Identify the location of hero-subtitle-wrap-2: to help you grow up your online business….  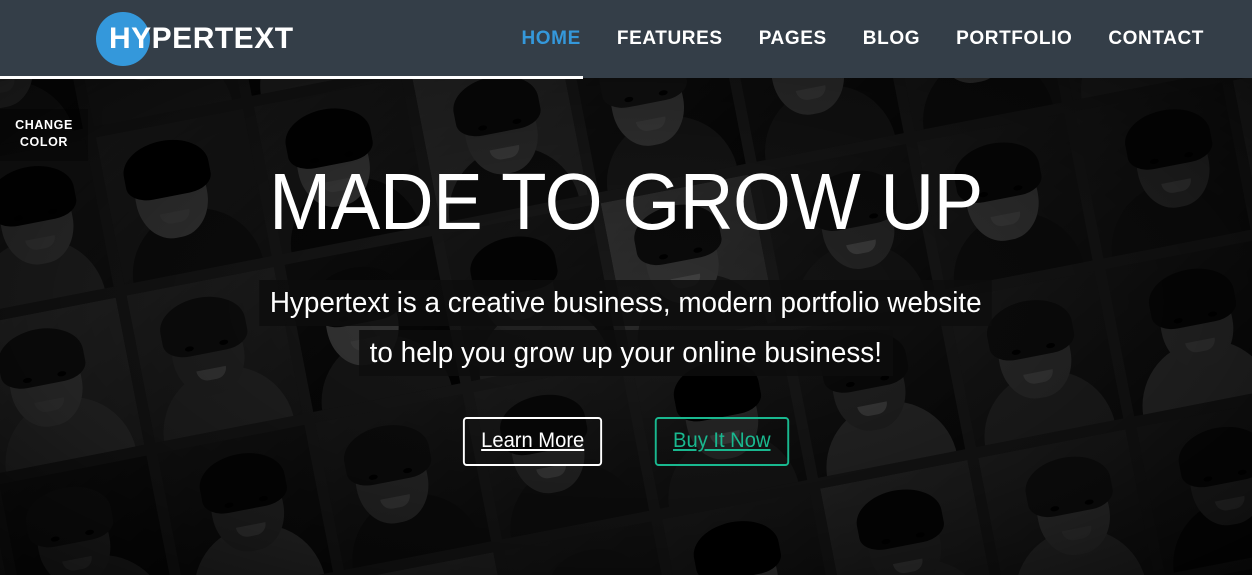
(626, 351).